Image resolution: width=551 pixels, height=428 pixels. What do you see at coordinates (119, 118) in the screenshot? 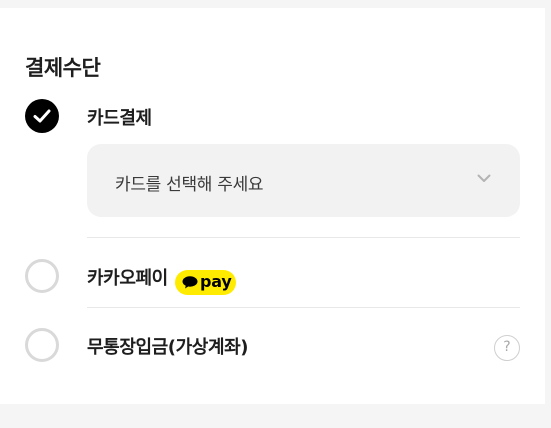
I see `option-label-card-payment: 카드결제` at bounding box center [119, 118].